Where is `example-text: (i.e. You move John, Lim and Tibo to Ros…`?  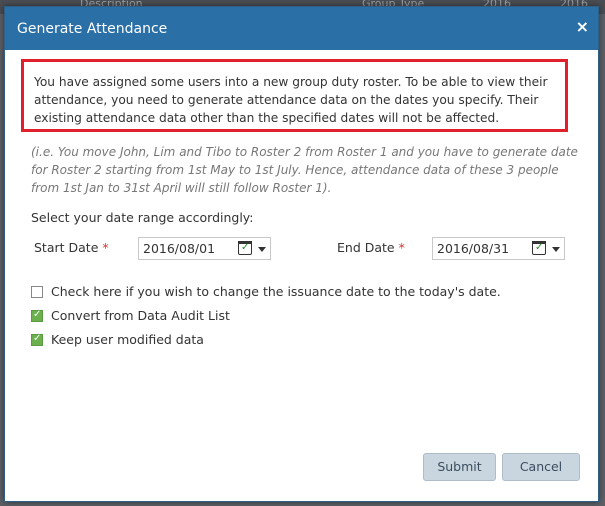 example-text: (i.e. You move John, Lim and Tibo to Ros… is located at coordinates (304, 170).